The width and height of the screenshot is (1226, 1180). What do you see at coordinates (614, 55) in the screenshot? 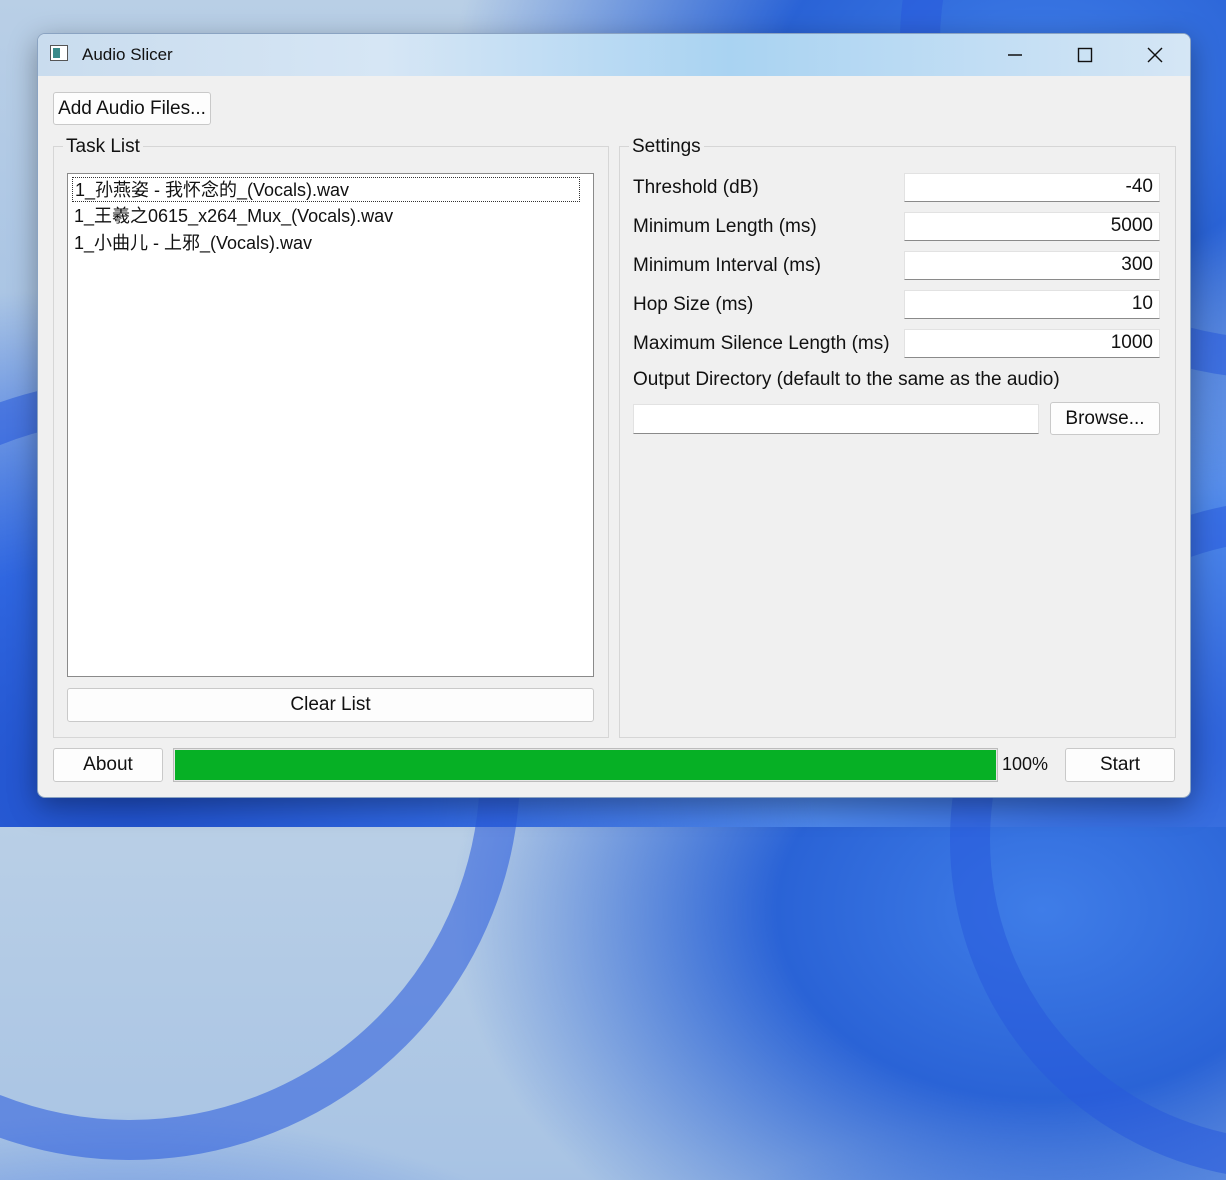
I see `title-bar: Audio Slicer` at bounding box center [614, 55].